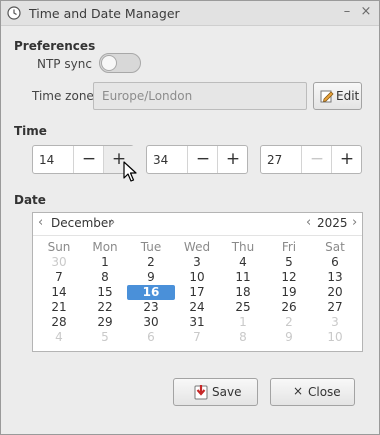 Image resolution: width=380 pixels, height=435 pixels. What do you see at coordinates (197, 307) in the screenshot?
I see `calendar-day: 24` at bounding box center [197, 307].